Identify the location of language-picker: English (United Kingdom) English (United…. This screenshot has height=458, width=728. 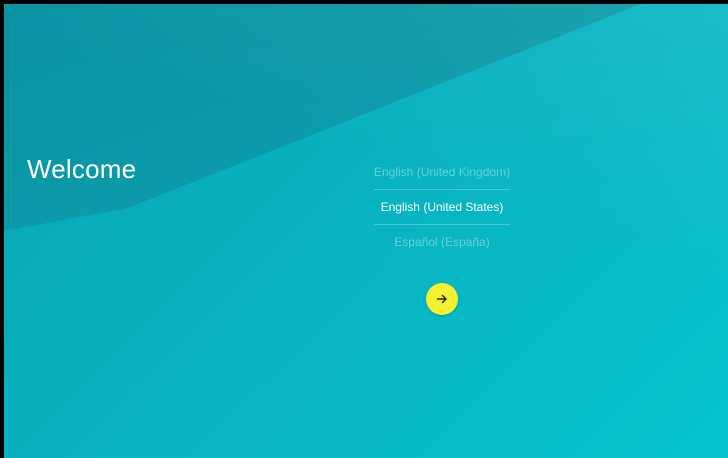
(442, 207).